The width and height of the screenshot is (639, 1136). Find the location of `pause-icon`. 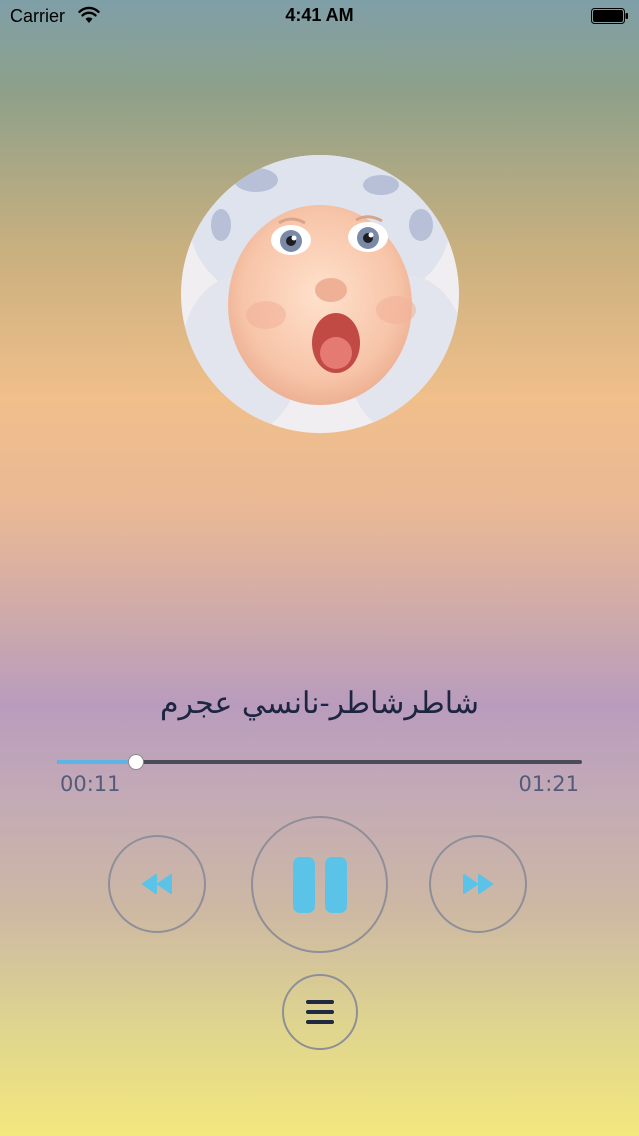

pause-icon is located at coordinates (320, 884).